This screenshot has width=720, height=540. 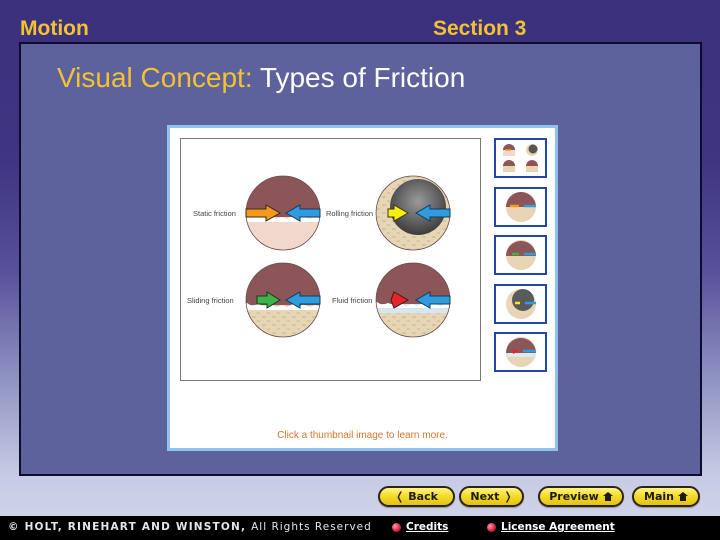 I want to click on thumbnail-fluid, so click(x=520, y=352).